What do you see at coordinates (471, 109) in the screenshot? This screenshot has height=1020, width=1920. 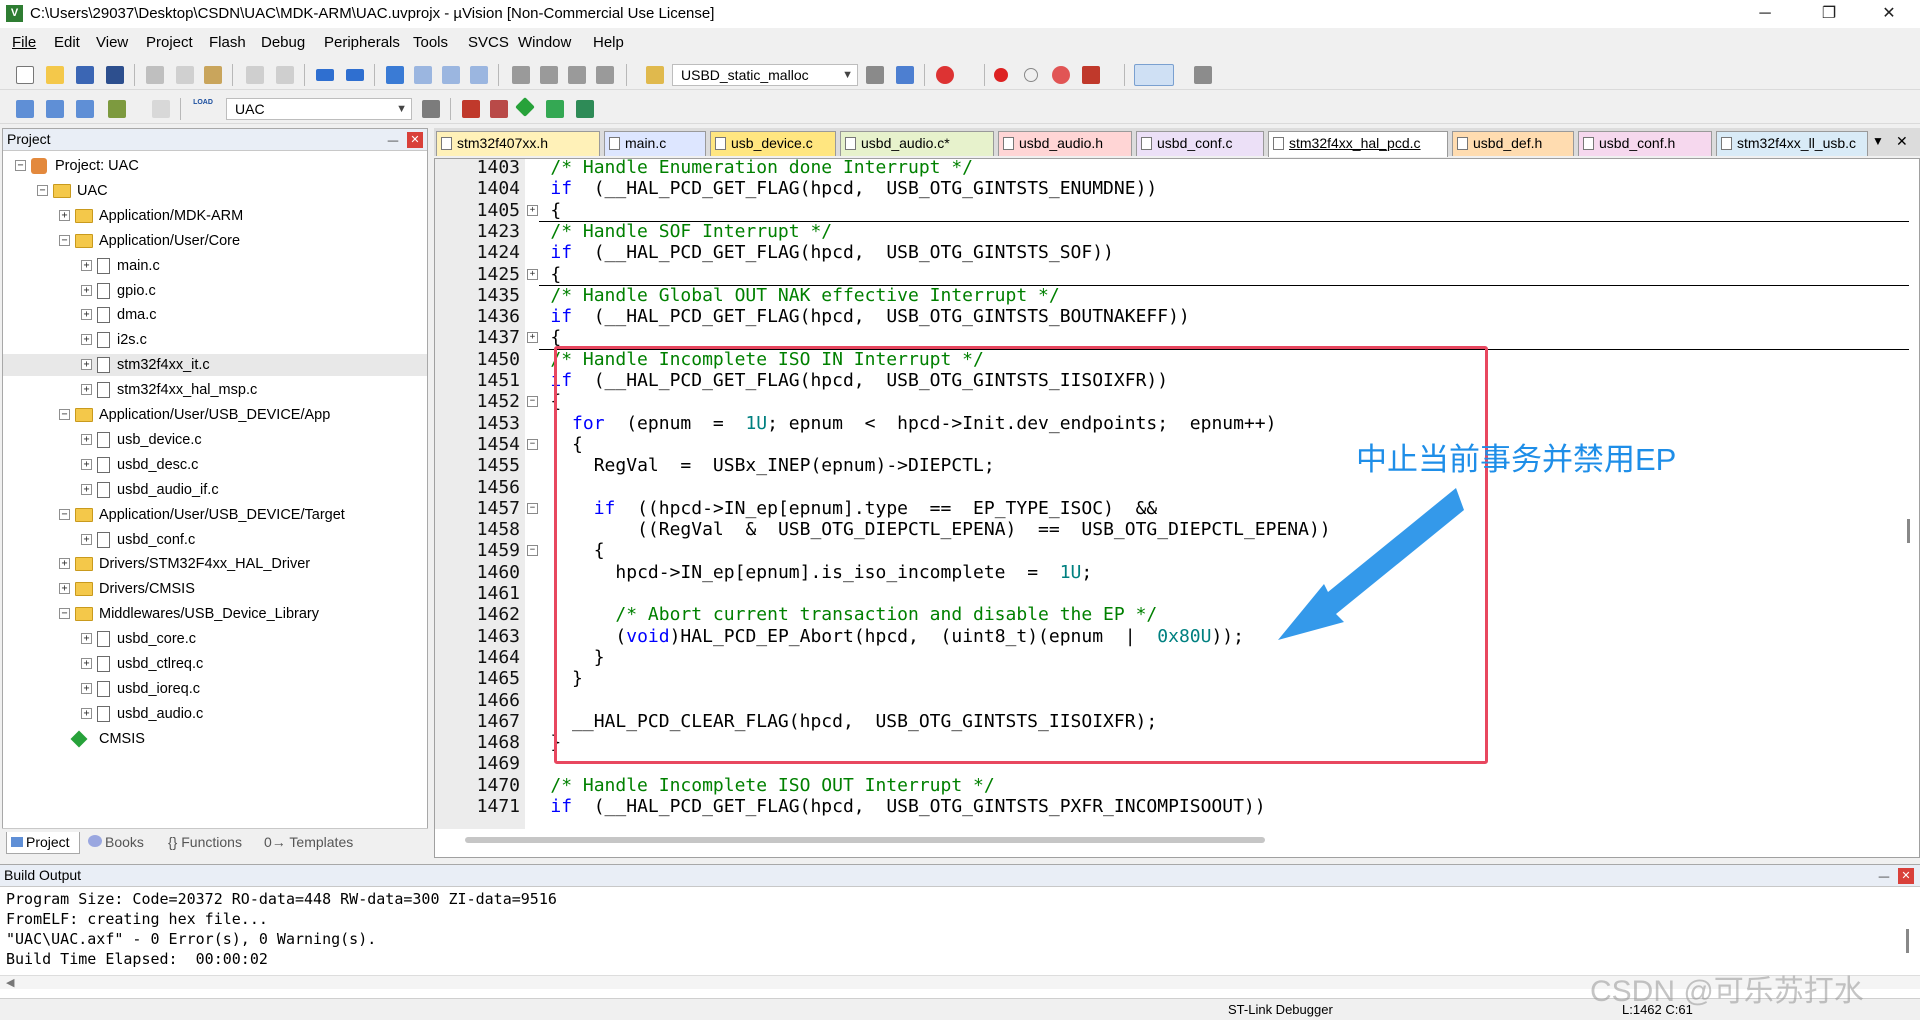 I see `manage-project-icon` at bounding box center [471, 109].